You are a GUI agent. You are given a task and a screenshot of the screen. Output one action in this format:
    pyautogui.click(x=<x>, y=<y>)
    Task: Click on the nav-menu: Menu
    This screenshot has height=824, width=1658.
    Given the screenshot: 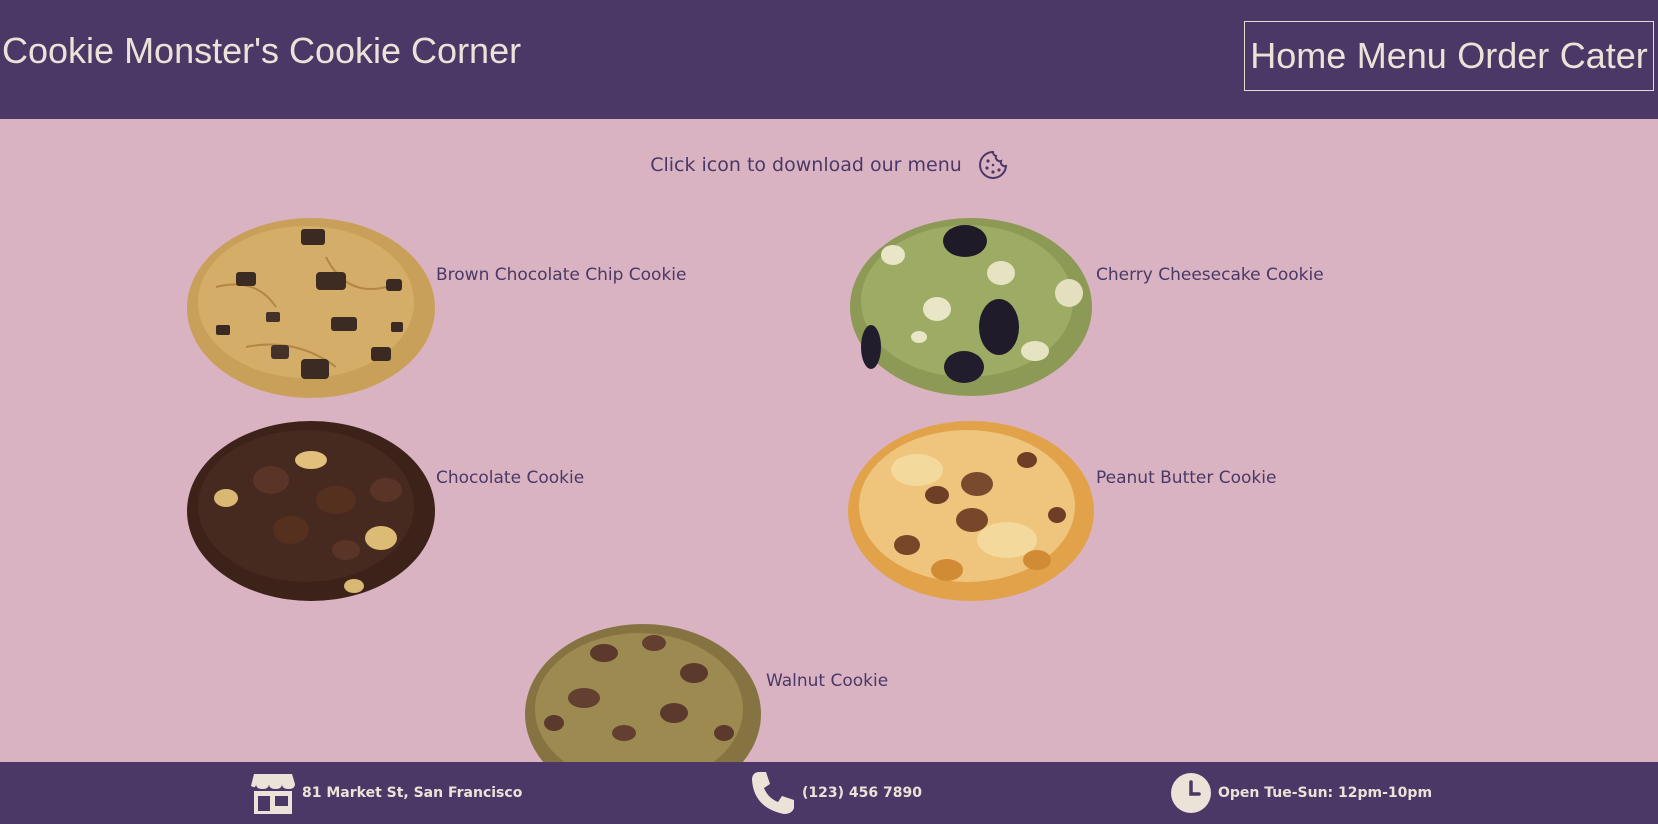 What is the action you would take?
    pyautogui.click(x=1402, y=56)
    